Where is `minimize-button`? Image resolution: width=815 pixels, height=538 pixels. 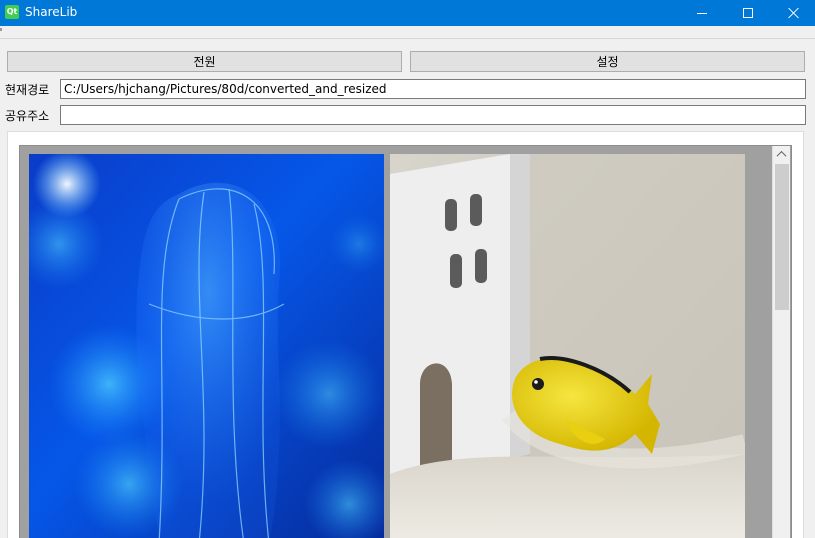 minimize-button is located at coordinates (702, 13).